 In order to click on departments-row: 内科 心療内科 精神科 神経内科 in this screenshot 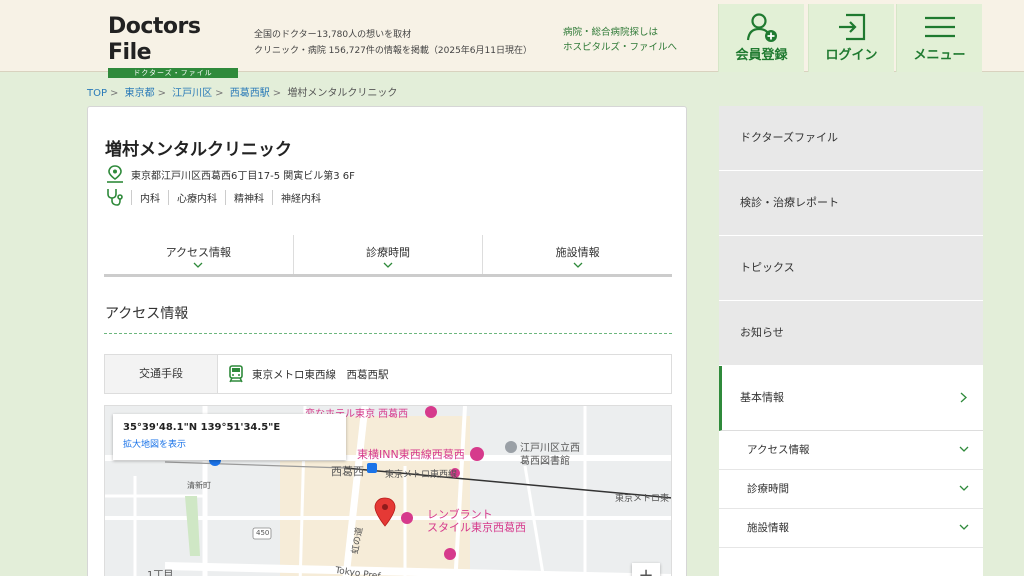, I will do `click(217, 197)`.